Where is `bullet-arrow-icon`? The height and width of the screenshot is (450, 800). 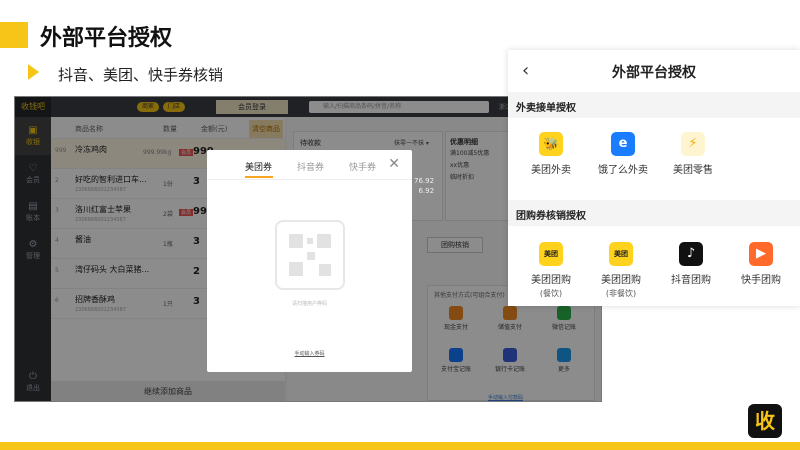
bullet-arrow-icon is located at coordinates (33, 72).